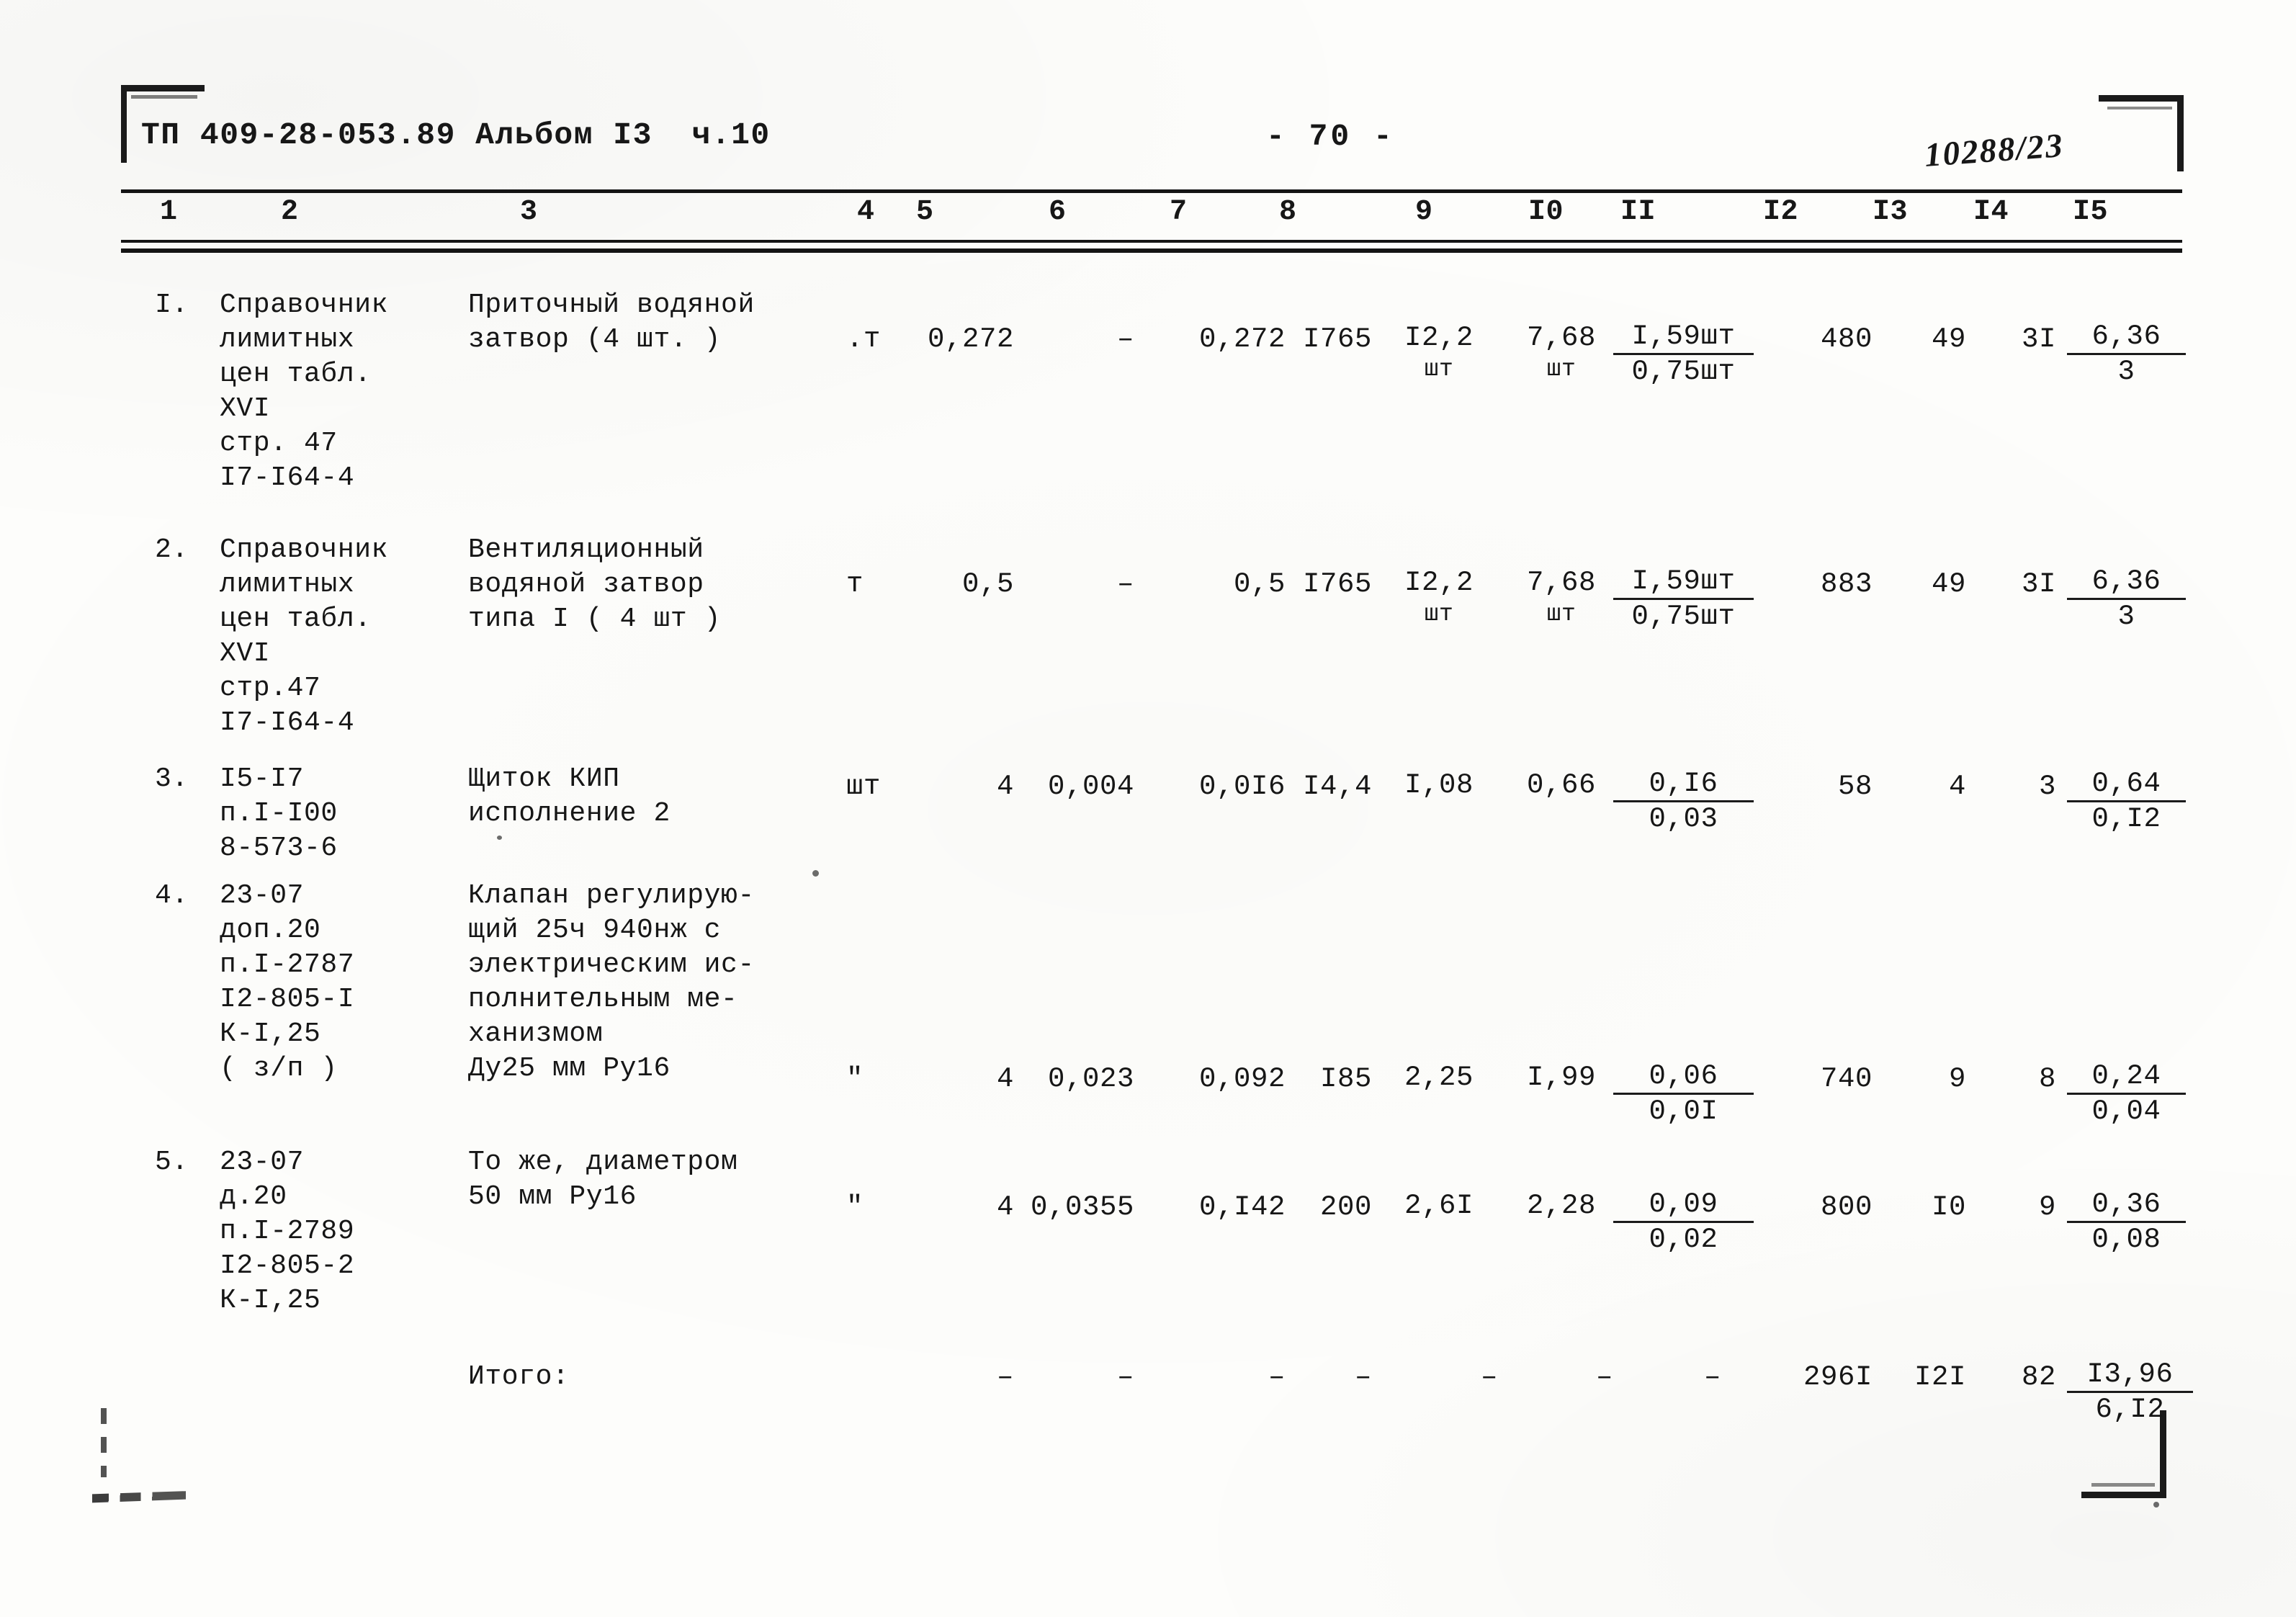 This screenshot has width=2296, height=1617. What do you see at coordinates (855, 584) in the screenshot?
I see `row-unit: т` at bounding box center [855, 584].